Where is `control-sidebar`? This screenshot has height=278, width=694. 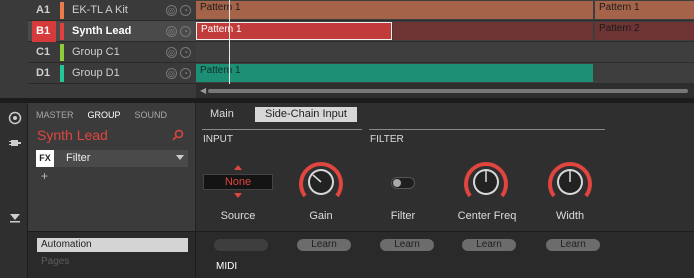 control-sidebar is located at coordinates (112, 167).